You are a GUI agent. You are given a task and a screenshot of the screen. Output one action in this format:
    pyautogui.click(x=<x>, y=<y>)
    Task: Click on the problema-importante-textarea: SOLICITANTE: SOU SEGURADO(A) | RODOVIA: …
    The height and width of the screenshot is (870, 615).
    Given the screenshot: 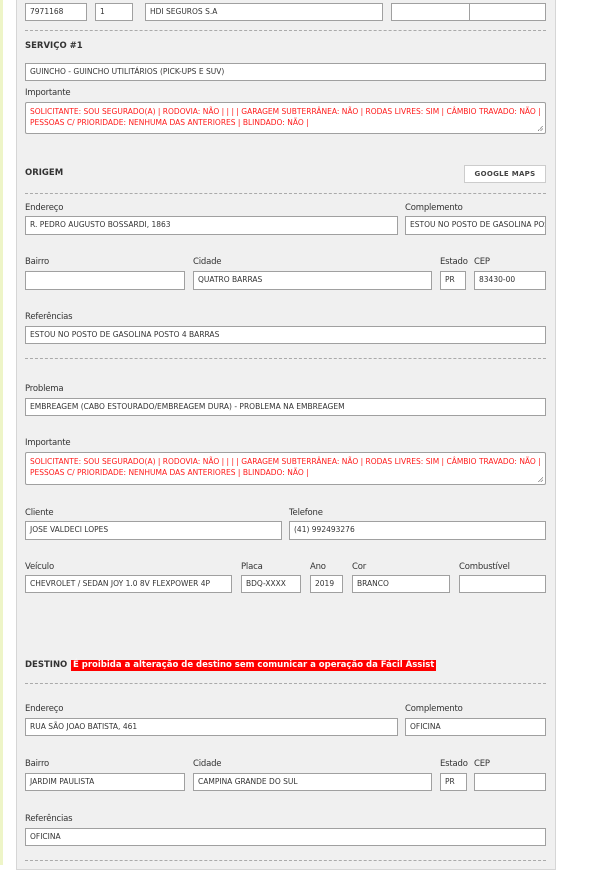 What is the action you would take?
    pyautogui.click(x=285, y=468)
    